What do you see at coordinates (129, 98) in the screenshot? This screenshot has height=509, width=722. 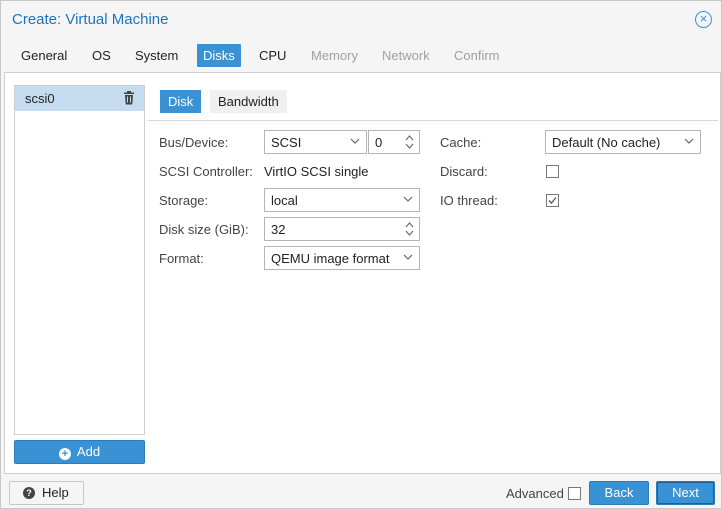 I see `trash-icon` at bounding box center [129, 98].